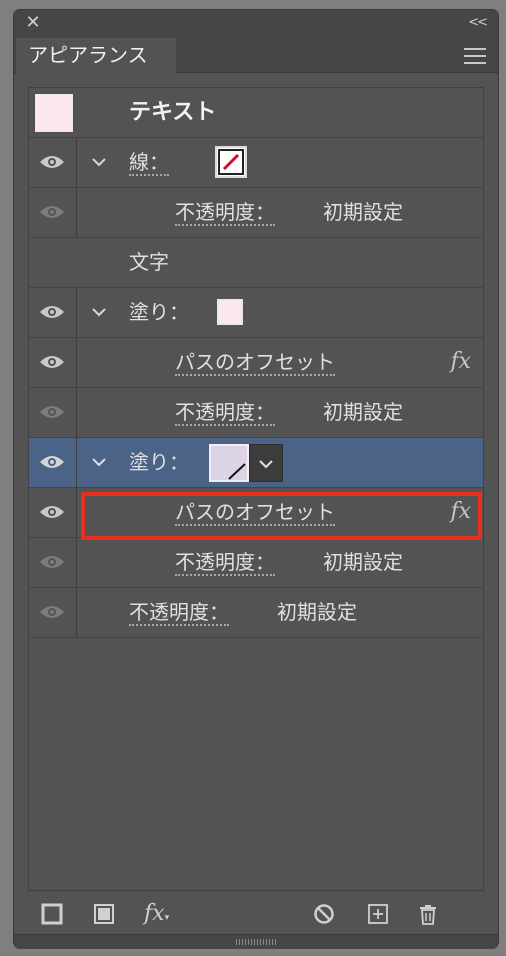  I want to click on stroke-label: 線：, so click(149, 163).